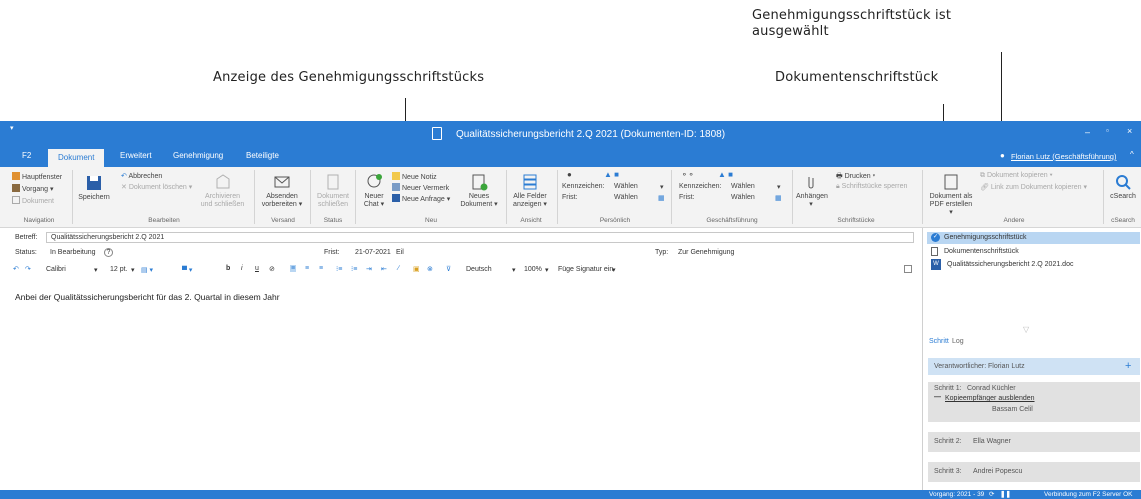 This screenshot has height=499, width=1141. What do you see at coordinates (119, 269) in the screenshot?
I see `size-select: 12 pt.` at bounding box center [119, 269].